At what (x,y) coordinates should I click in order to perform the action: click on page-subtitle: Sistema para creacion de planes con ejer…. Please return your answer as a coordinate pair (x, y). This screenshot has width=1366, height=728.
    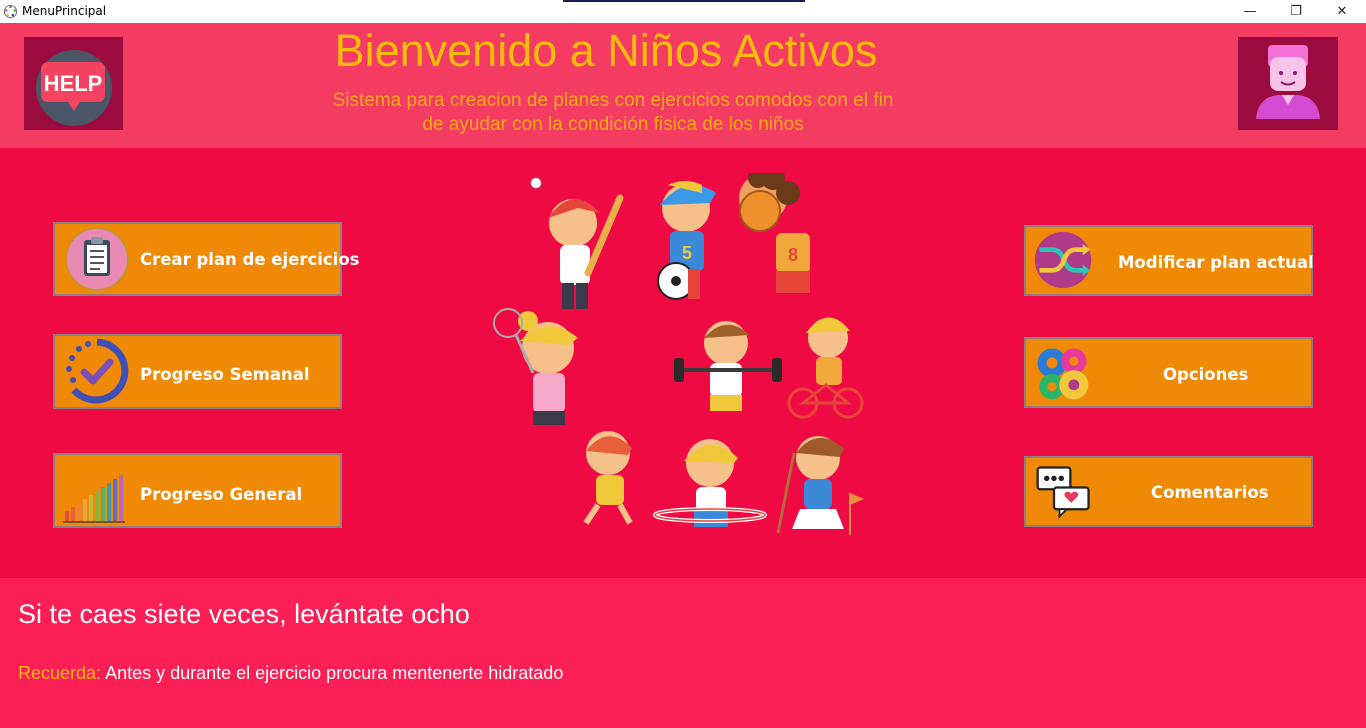
    Looking at the image, I should click on (613, 113).